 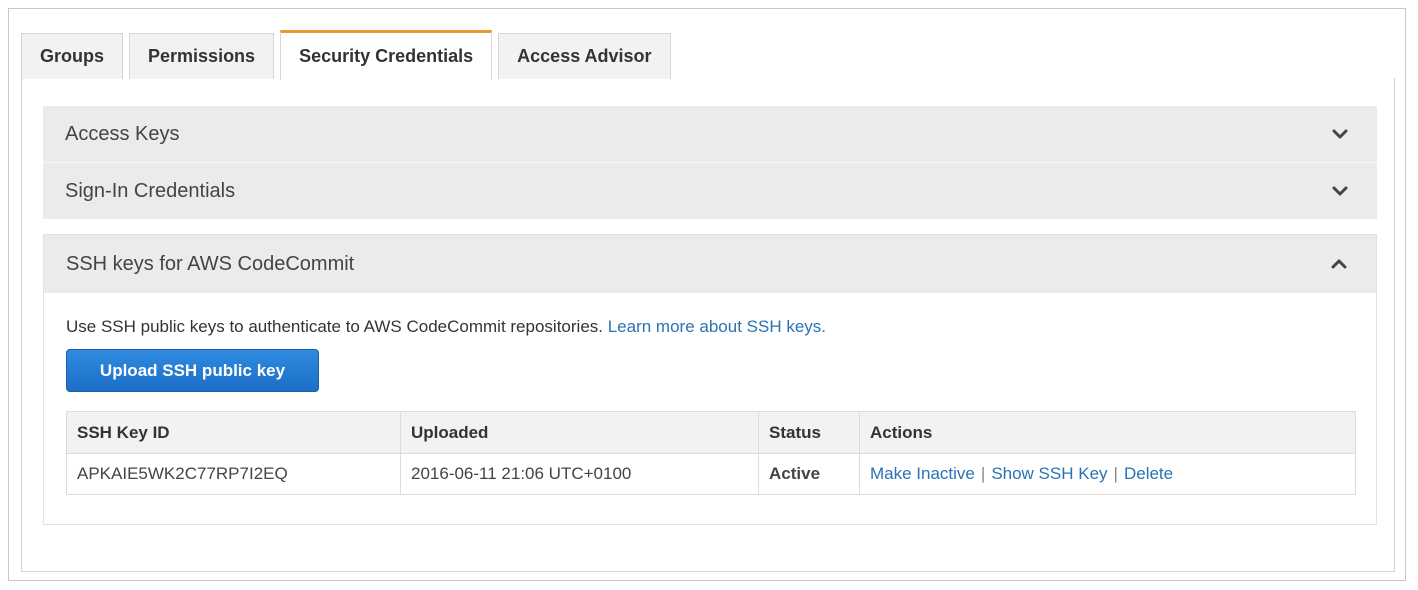 What do you see at coordinates (202, 56) in the screenshot?
I see `tab-permissions: Permissions` at bounding box center [202, 56].